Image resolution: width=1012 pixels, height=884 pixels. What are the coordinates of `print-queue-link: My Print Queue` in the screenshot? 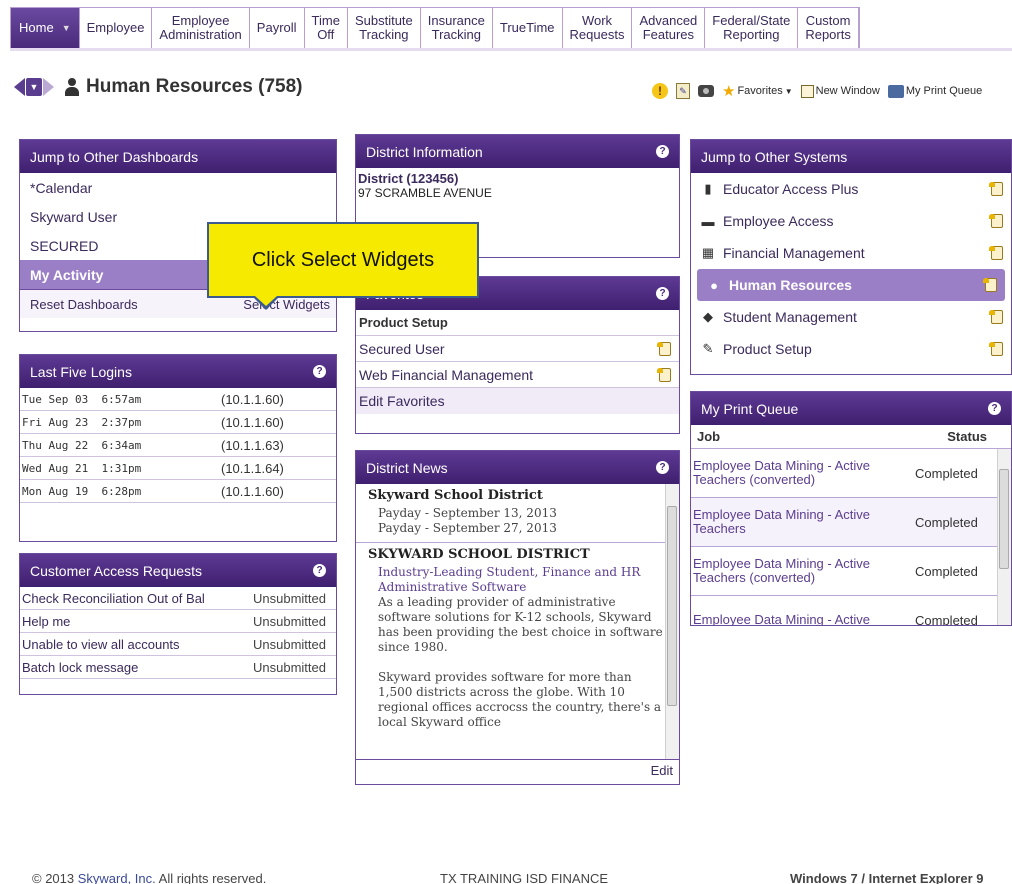 It's located at (934, 91).